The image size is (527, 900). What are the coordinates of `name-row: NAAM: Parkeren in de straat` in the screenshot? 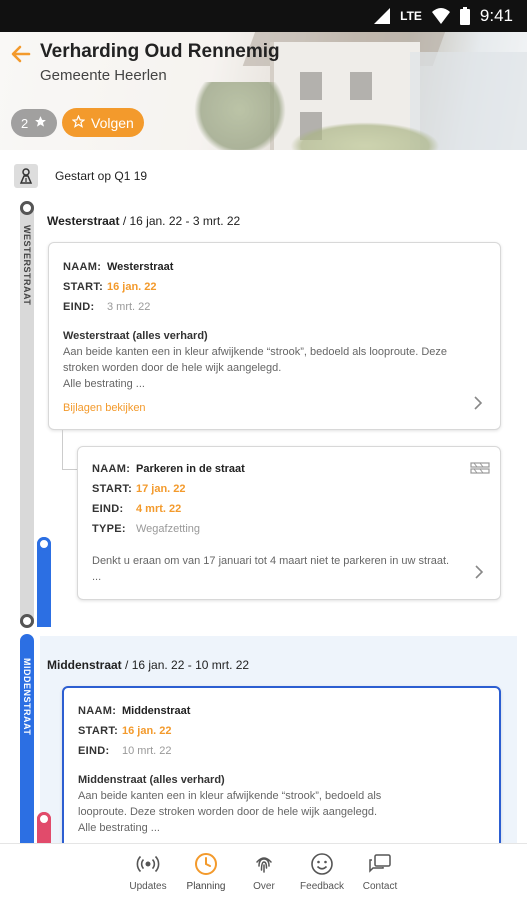 It's located at (168, 469).